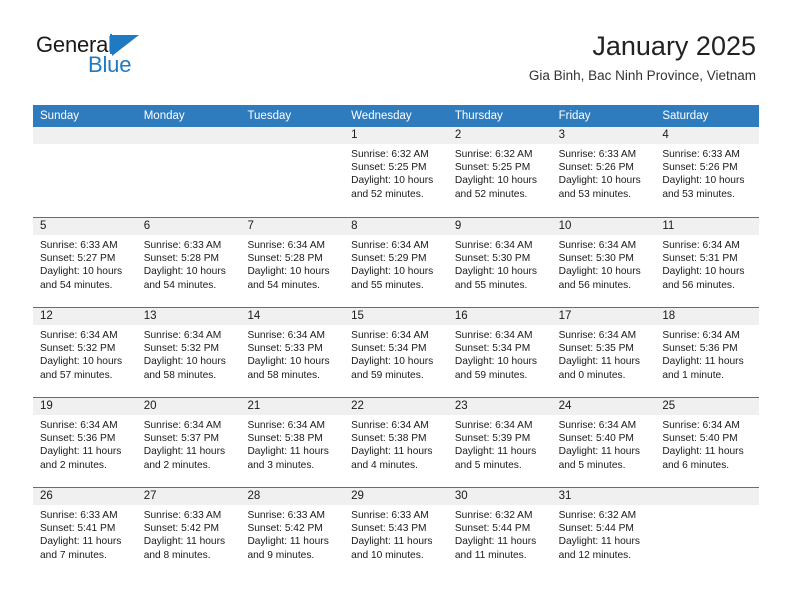 The height and width of the screenshot is (612, 792). I want to click on day-number: 30, so click(461, 496).